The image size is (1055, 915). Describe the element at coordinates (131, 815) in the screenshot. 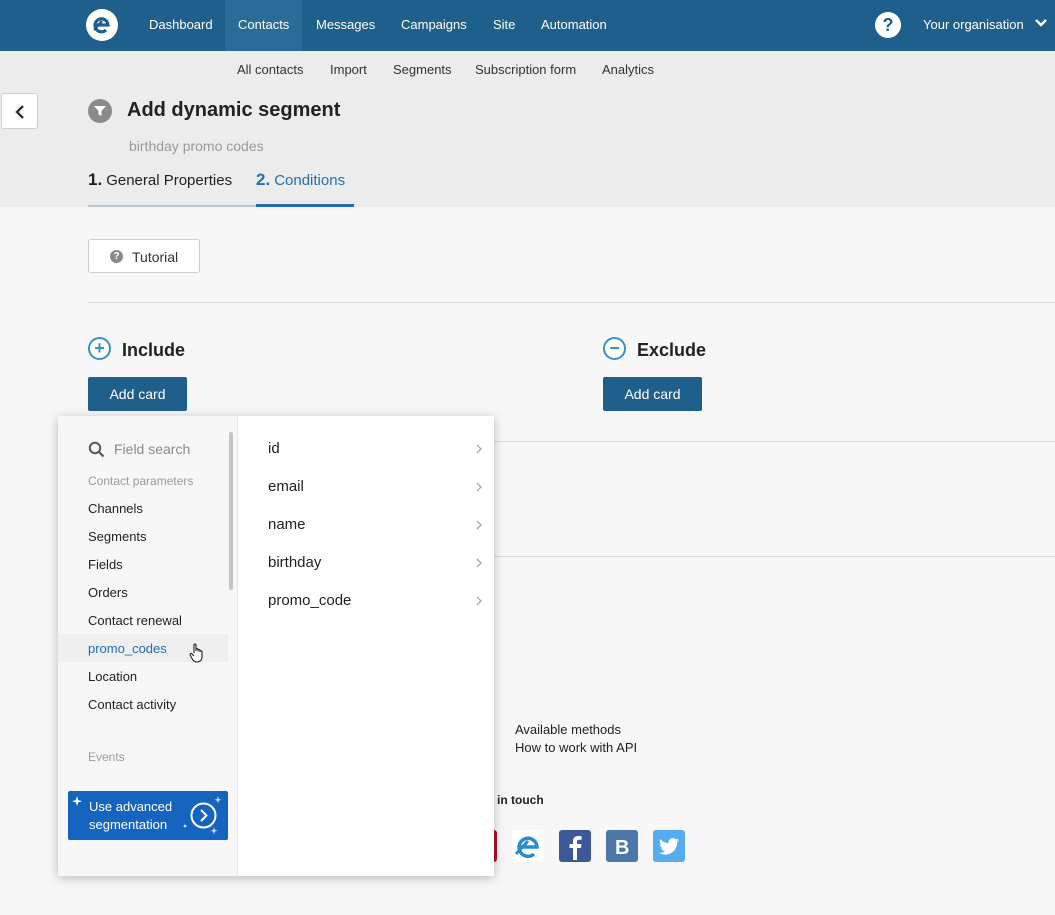

I see `advanced-segmentation-label: Use advanced segmentation` at that location.